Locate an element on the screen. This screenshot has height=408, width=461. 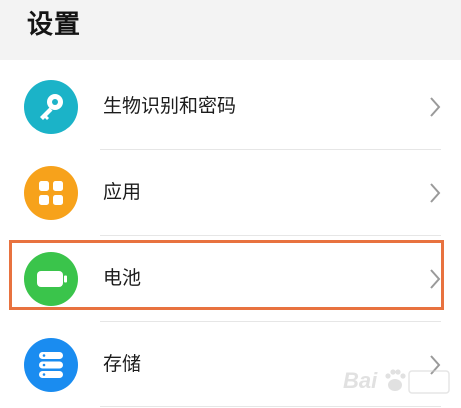
settings-item-label: 生物识别和密码 is located at coordinates (170, 106).